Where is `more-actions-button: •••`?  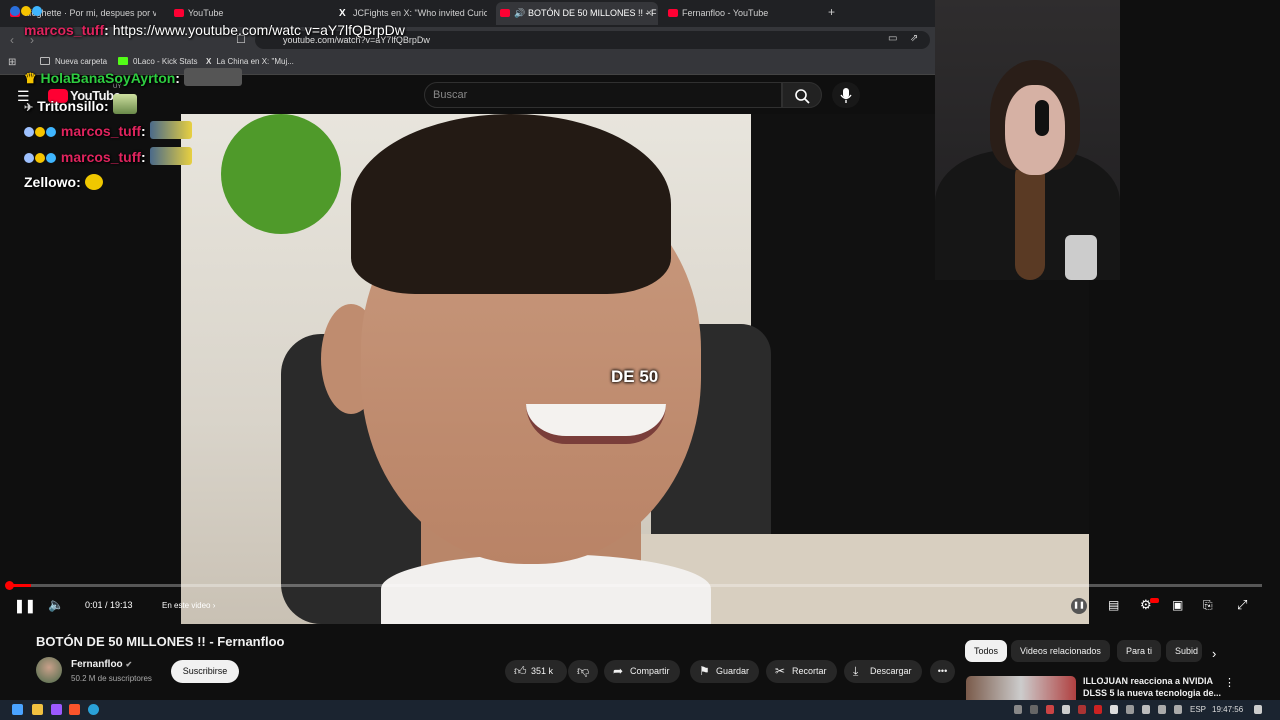
more-actions-button: ••• is located at coordinates (942, 671).